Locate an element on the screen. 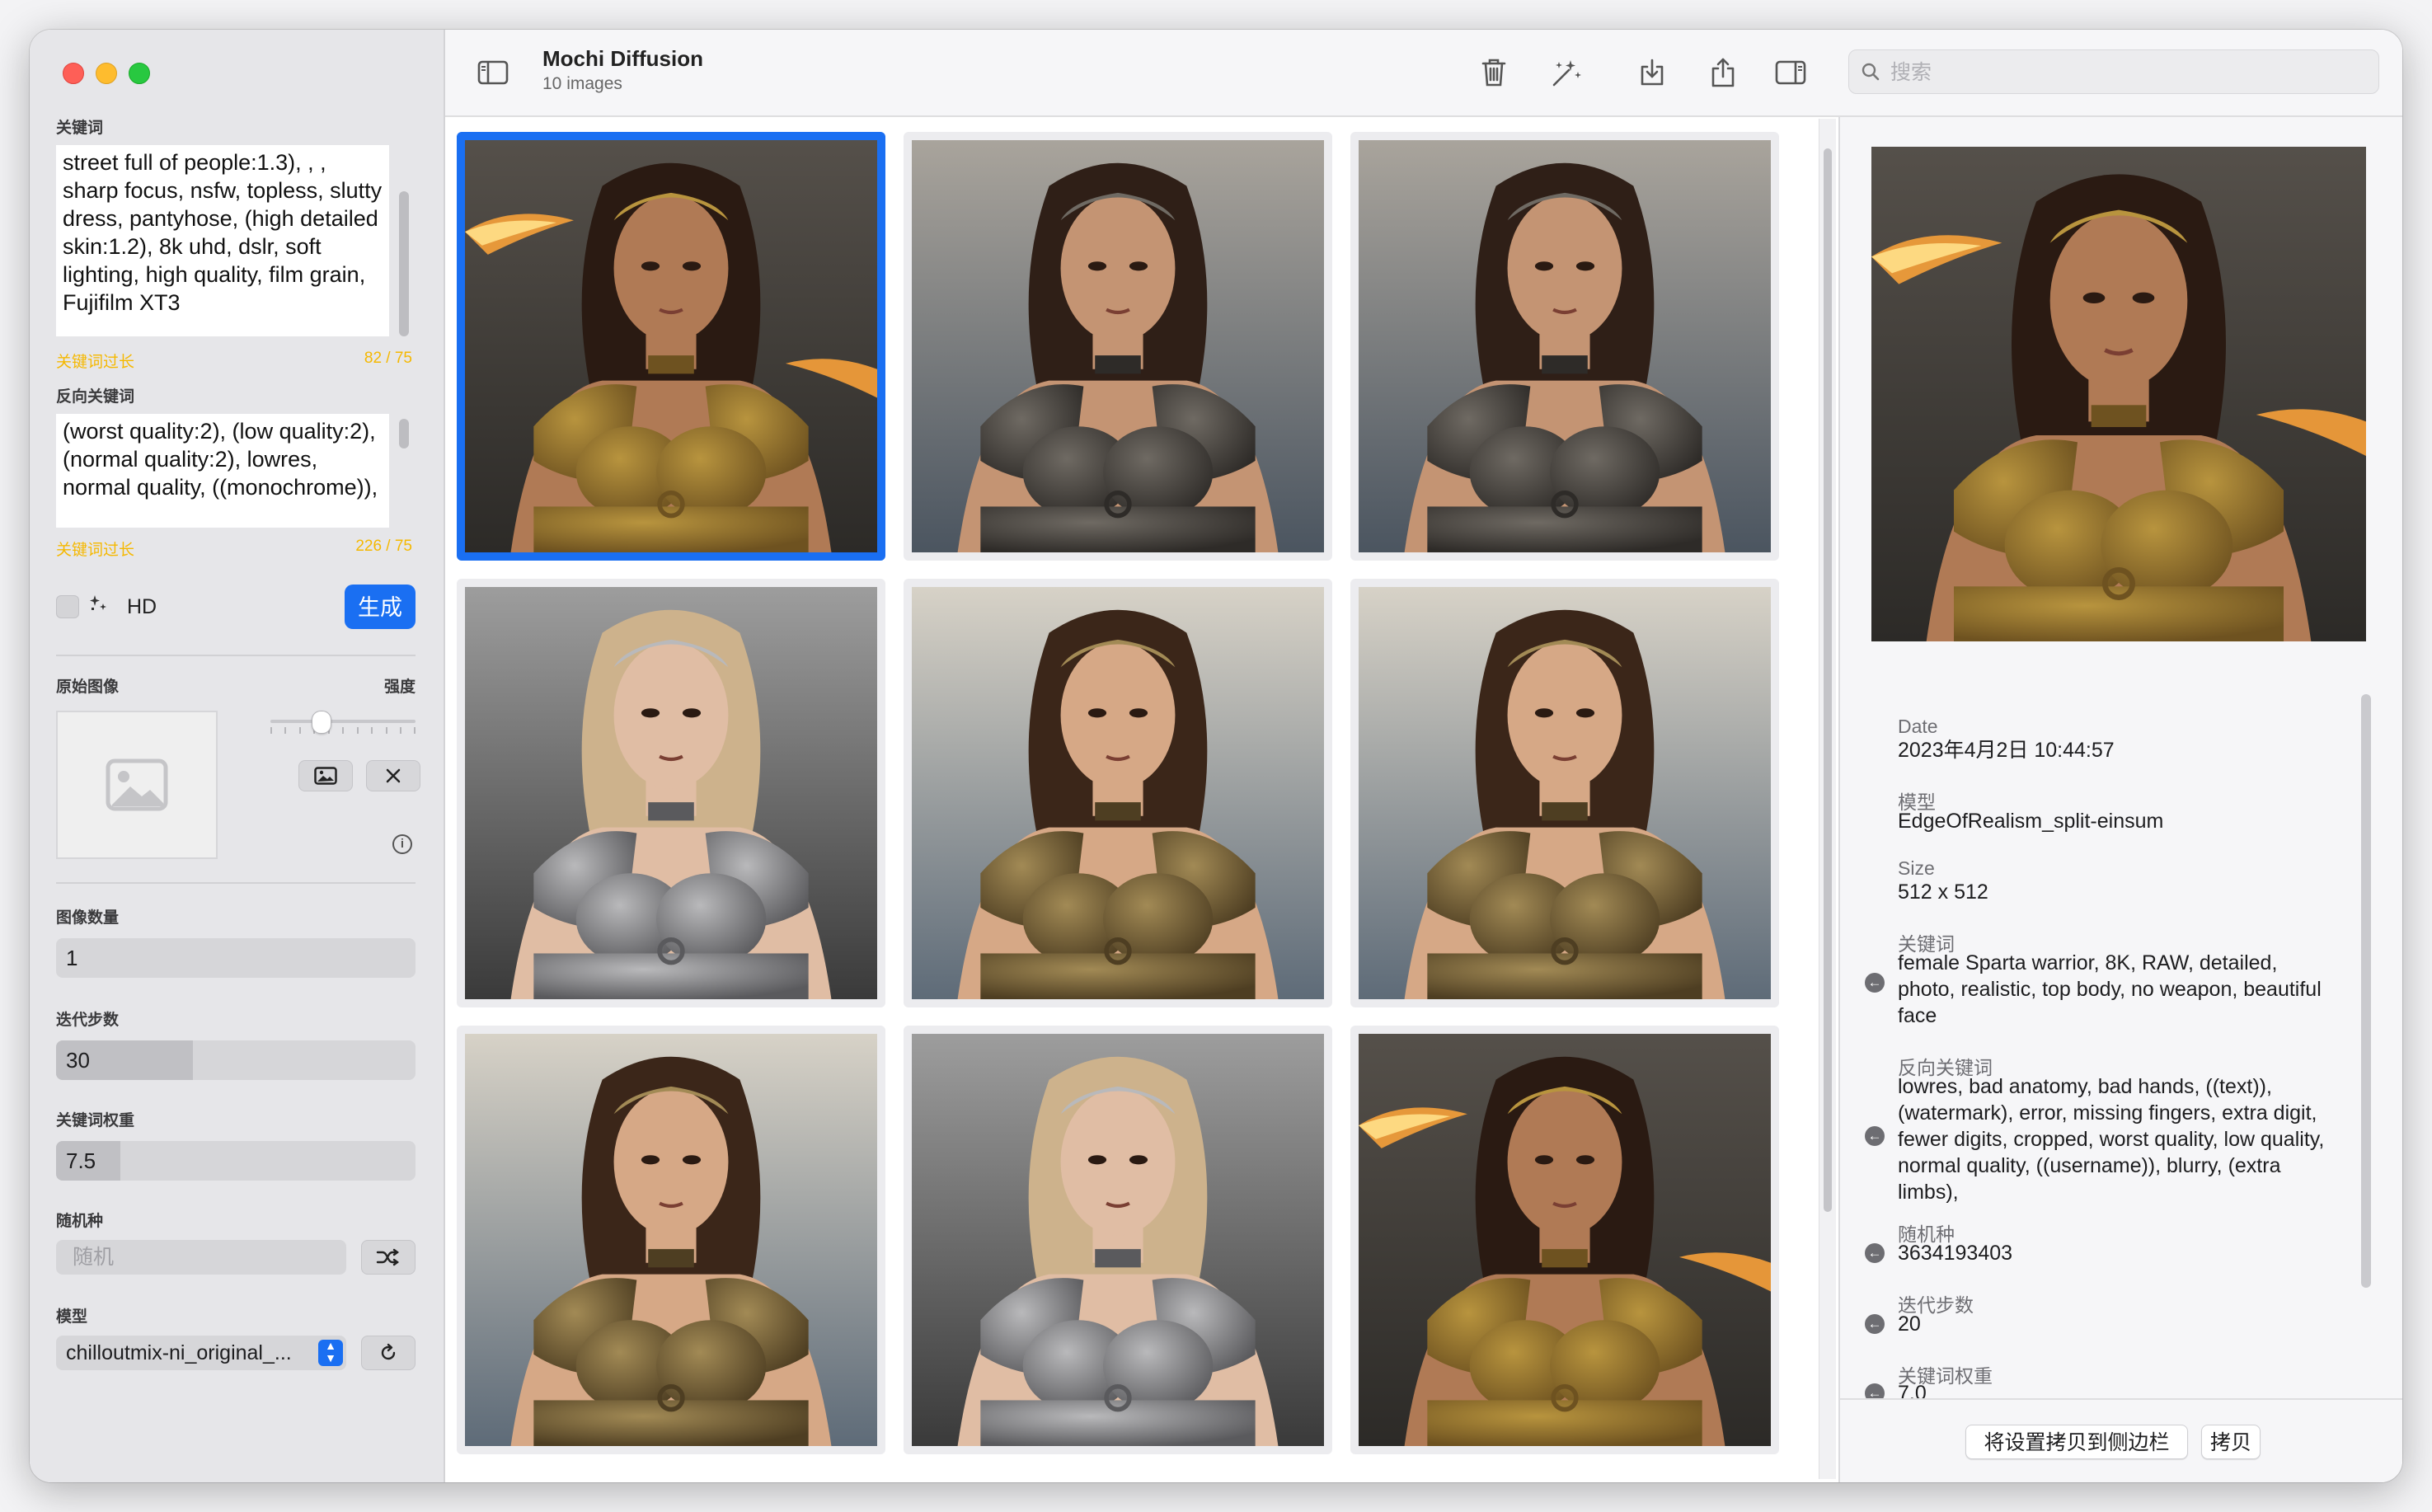  prompt-scrollbar is located at coordinates (404, 264).